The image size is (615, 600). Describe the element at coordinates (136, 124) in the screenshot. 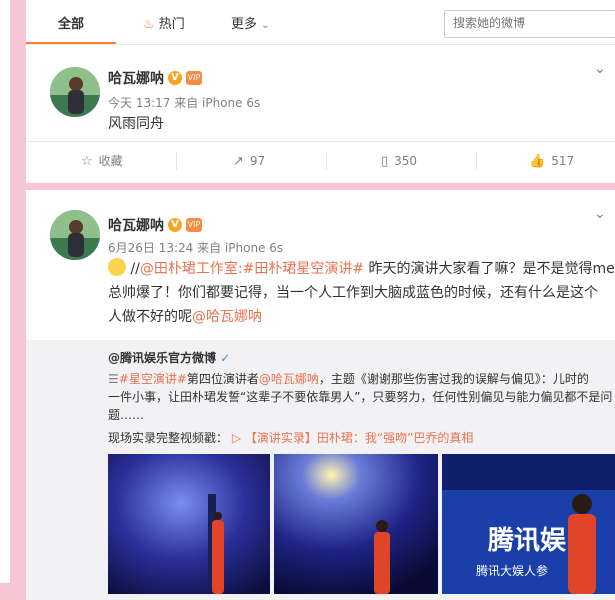

I see `post-text: 风雨同舟` at that location.